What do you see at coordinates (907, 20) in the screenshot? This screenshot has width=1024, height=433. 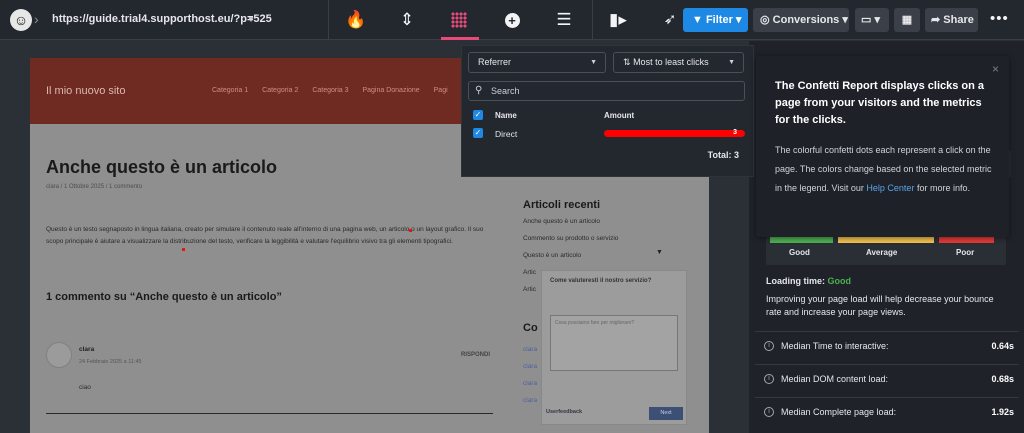 I see `calendar-button: ▦` at bounding box center [907, 20].